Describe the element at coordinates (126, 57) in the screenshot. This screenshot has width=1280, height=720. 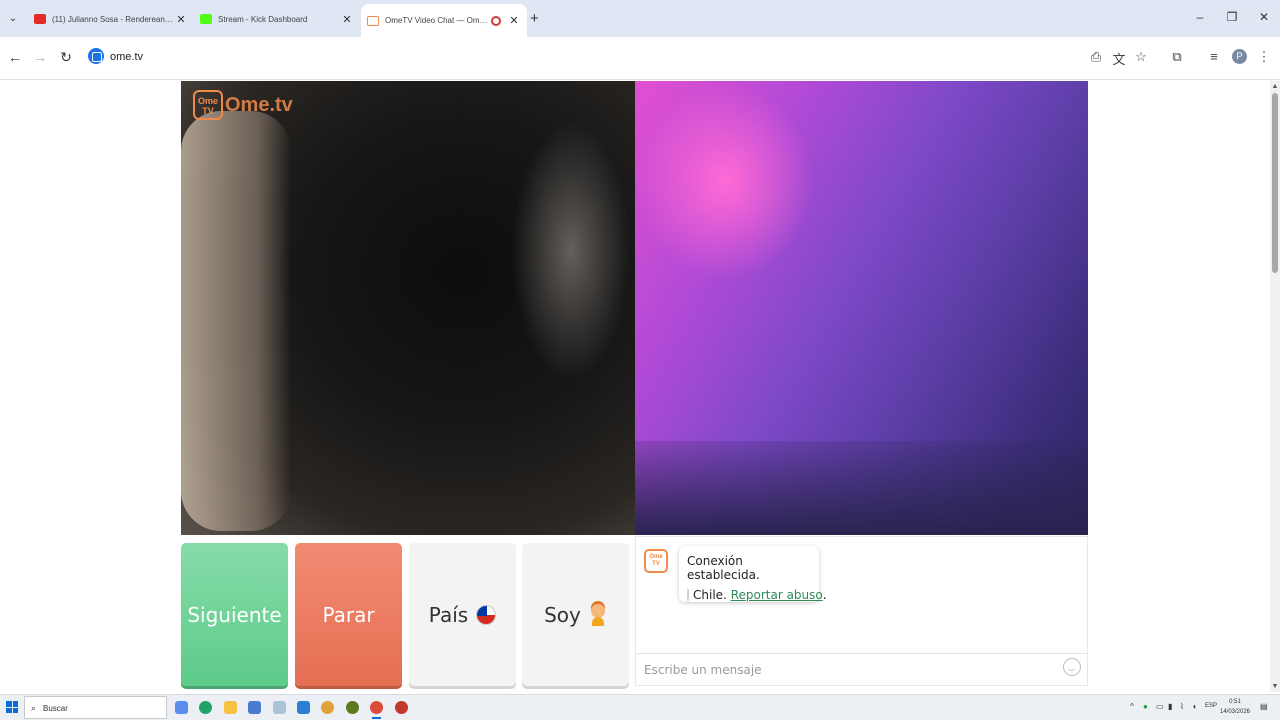
I see `address-bar: ome.tv` at that location.